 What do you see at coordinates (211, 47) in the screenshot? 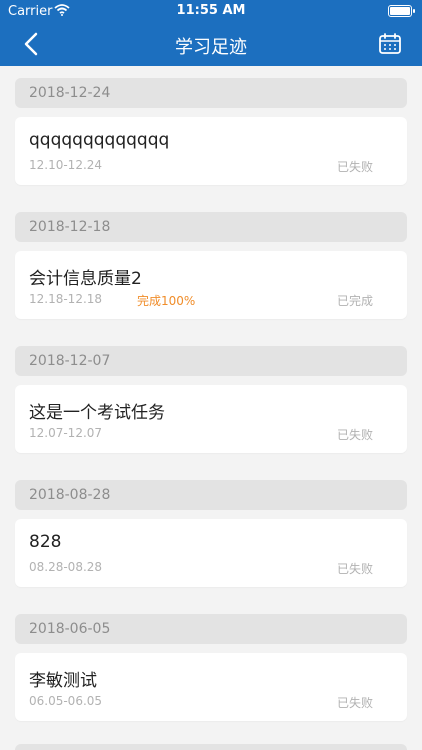
I see `page-title: 学习足迹` at bounding box center [211, 47].